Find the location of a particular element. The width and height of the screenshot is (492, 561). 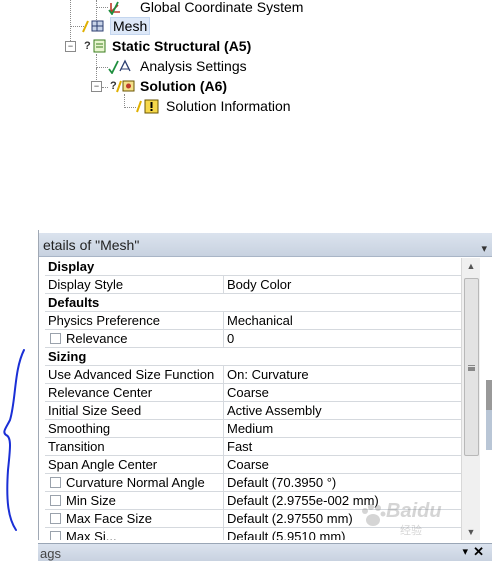

tree-item-static-structural: Static Structural (A5) is located at coordinates (171, 46).